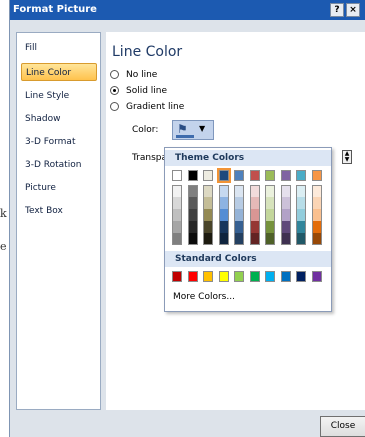  What do you see at coordinates (353, 10) in the screenshot?
I see `close-window-button: ×` at bounding box center [353, 10].